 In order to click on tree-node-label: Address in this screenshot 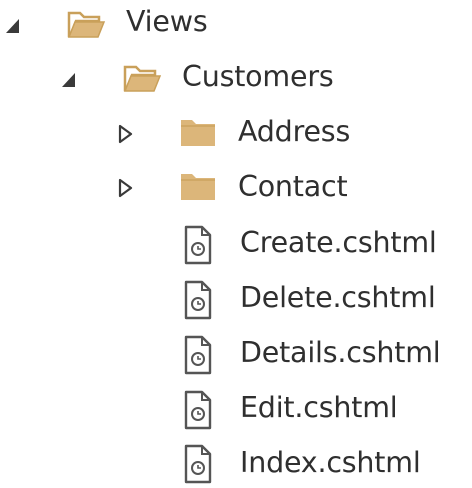, I will do `click(294, 131)`.